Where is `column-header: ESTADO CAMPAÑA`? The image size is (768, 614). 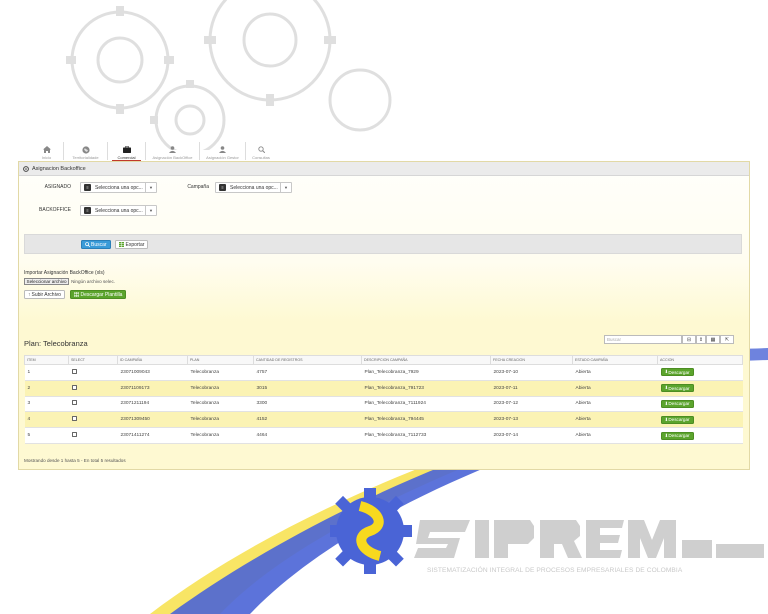 column-header: ESTADO CAMPAÑA is located at coordinates (615, 360).